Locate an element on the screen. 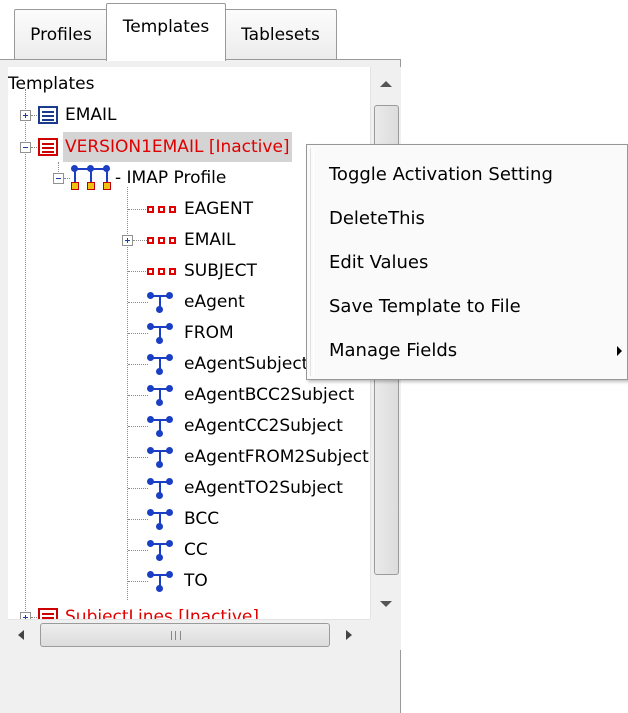  scroll-grip-icon is located at coordinates (176, 635).